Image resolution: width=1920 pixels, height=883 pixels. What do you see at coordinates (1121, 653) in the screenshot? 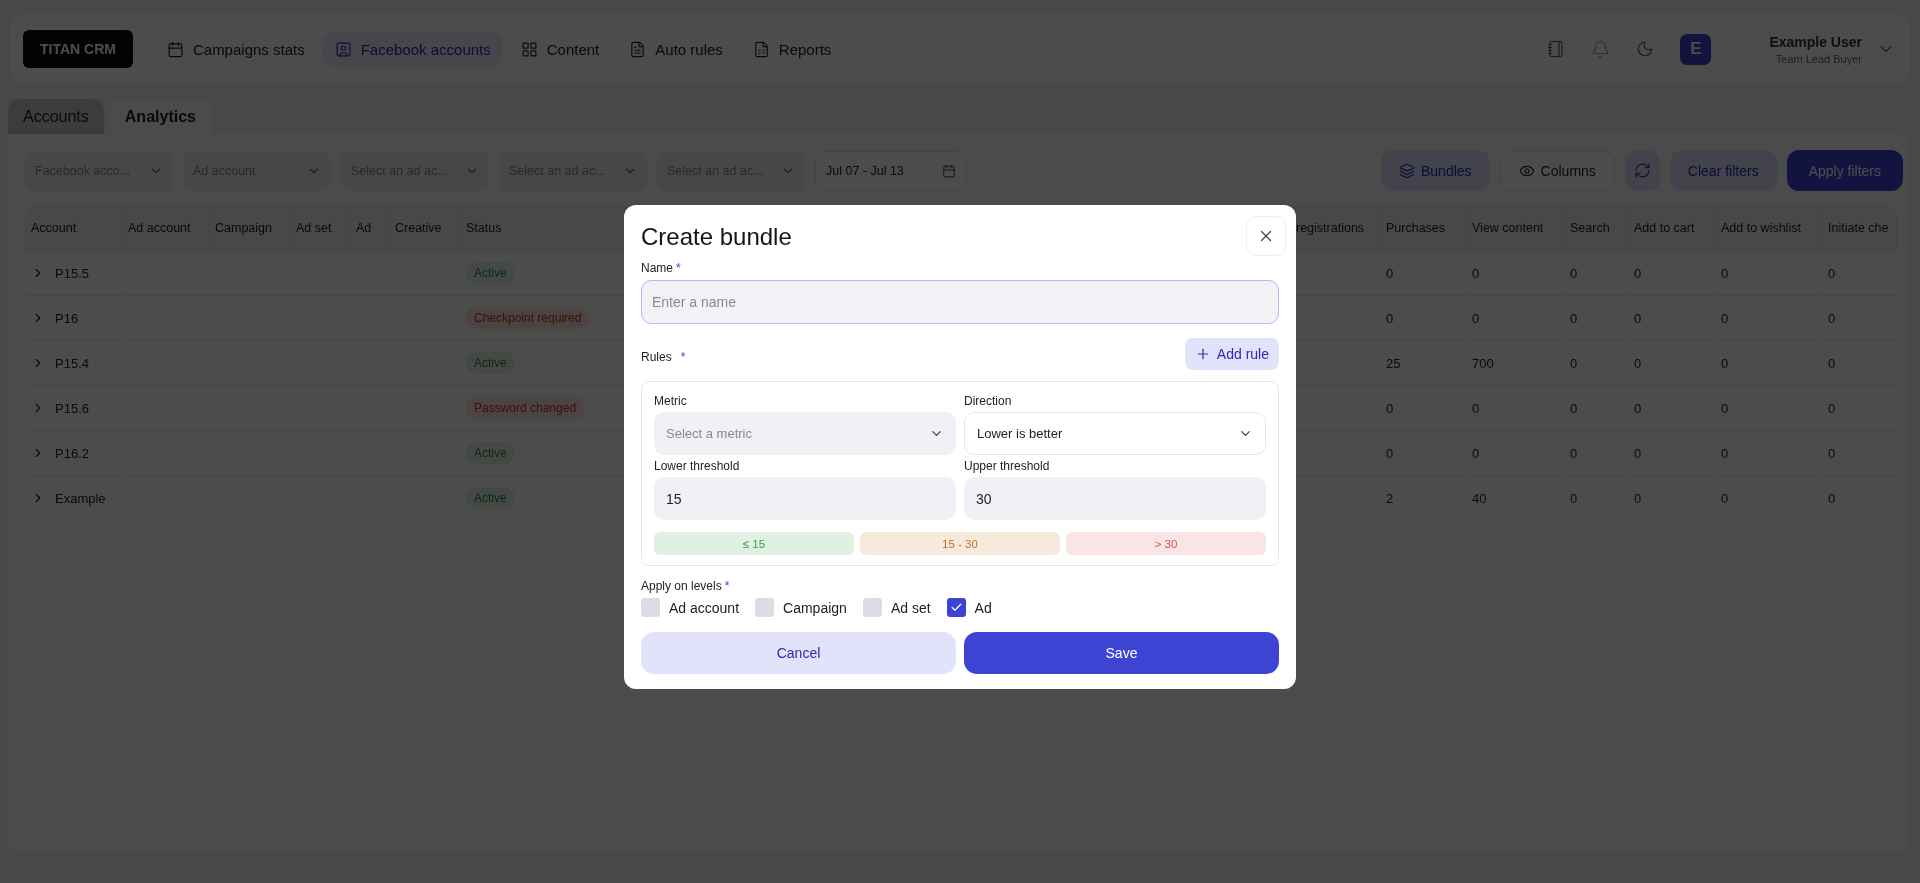
I see `save-button: Save` at bounding box center [1121, 653].